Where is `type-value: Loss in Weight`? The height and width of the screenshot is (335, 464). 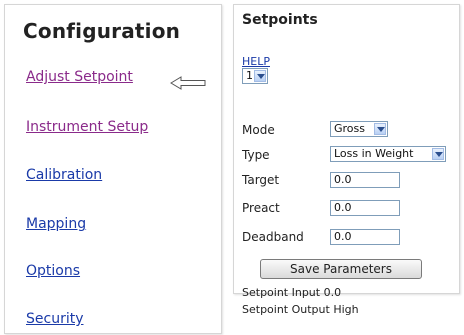
type-value: Loss in Weight is located at coordinates (374, 153).